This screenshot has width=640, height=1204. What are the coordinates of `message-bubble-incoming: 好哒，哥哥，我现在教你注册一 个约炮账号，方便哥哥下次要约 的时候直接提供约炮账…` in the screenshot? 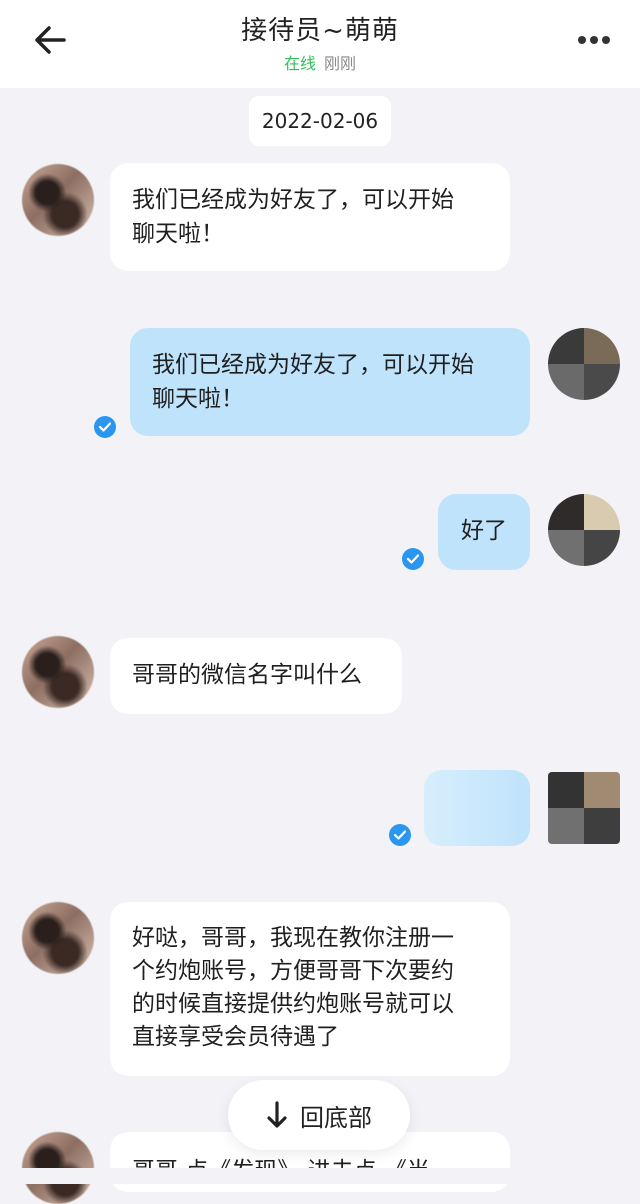 It's located at (310, 989).